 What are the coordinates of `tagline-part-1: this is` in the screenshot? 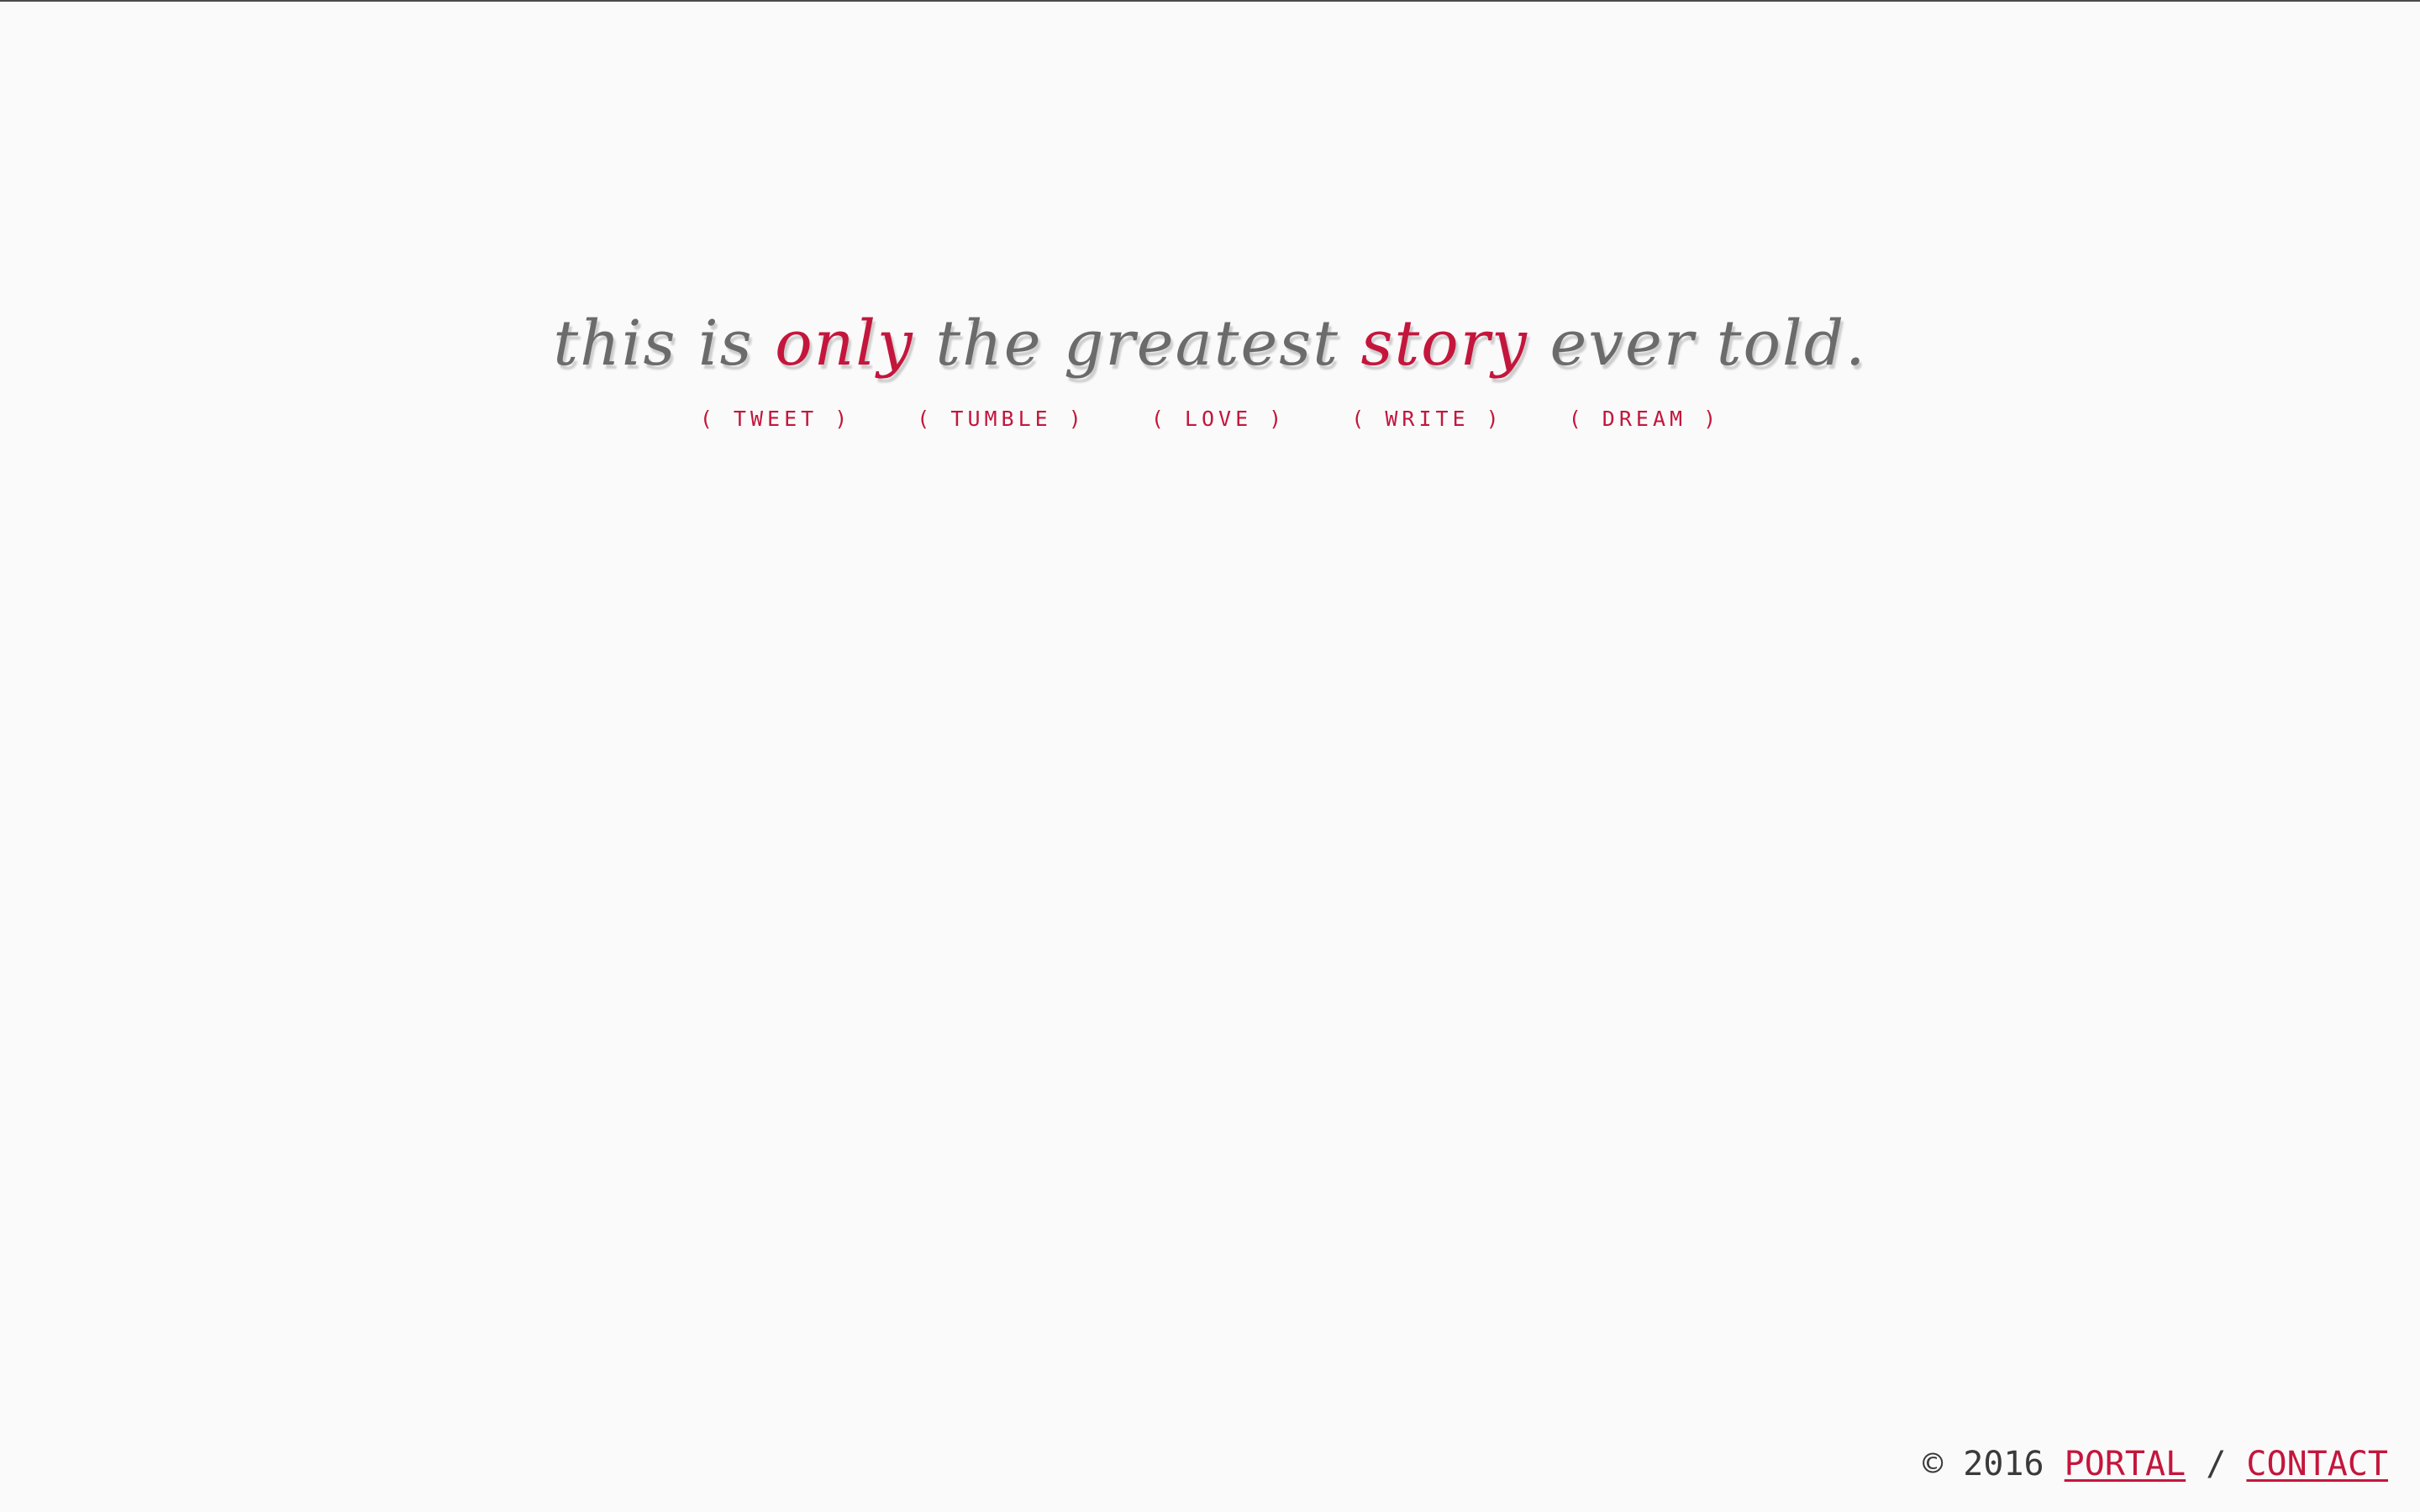 It's located at (664, 343).